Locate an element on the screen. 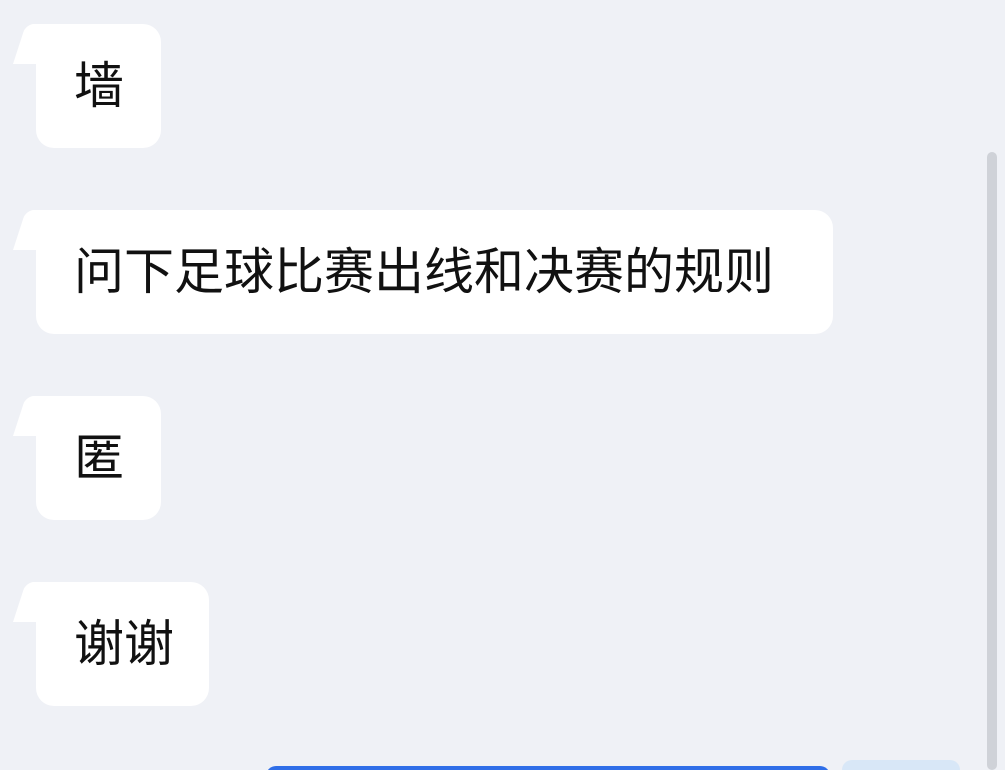  incoming-message-bubble: 问下足球比赛出线和决赛的规则 is located at coordinates (434, 272).